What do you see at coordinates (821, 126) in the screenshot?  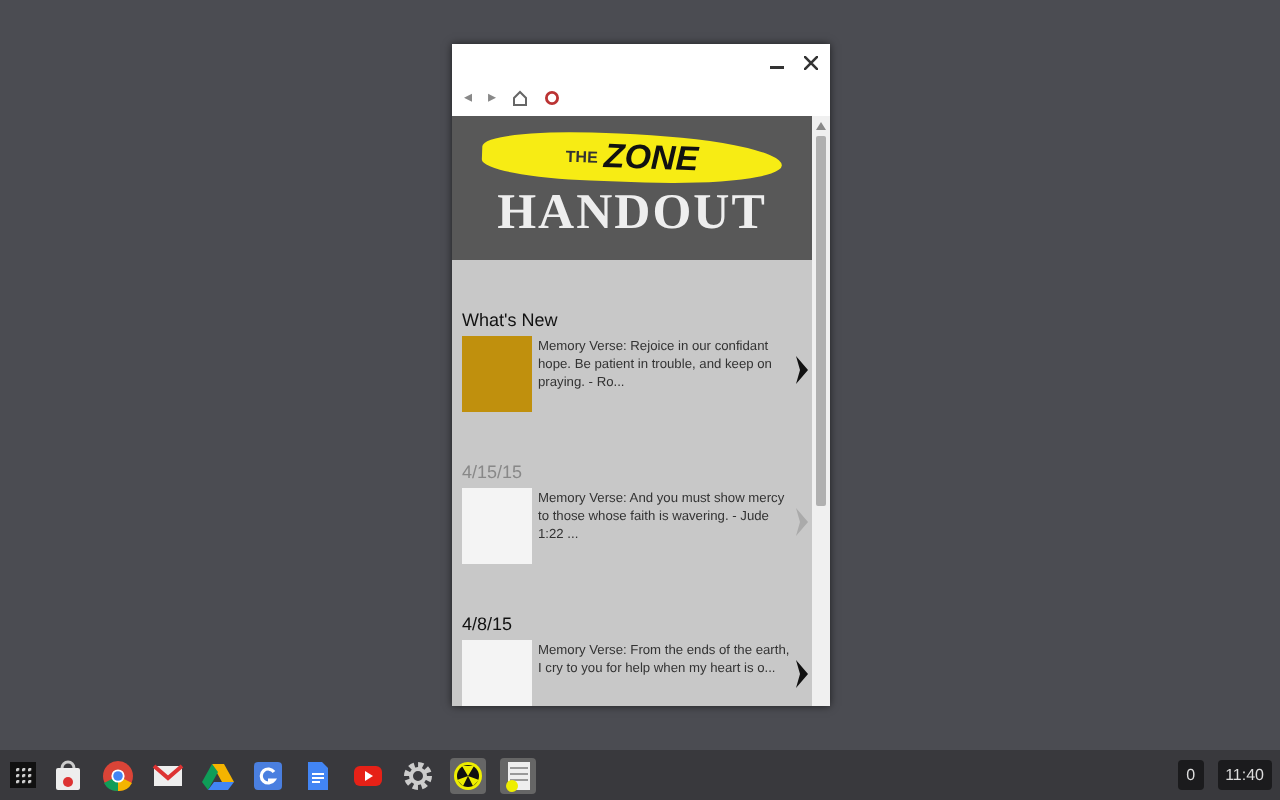 I see `scroll-up-icon` at bounding box center [821, 126].